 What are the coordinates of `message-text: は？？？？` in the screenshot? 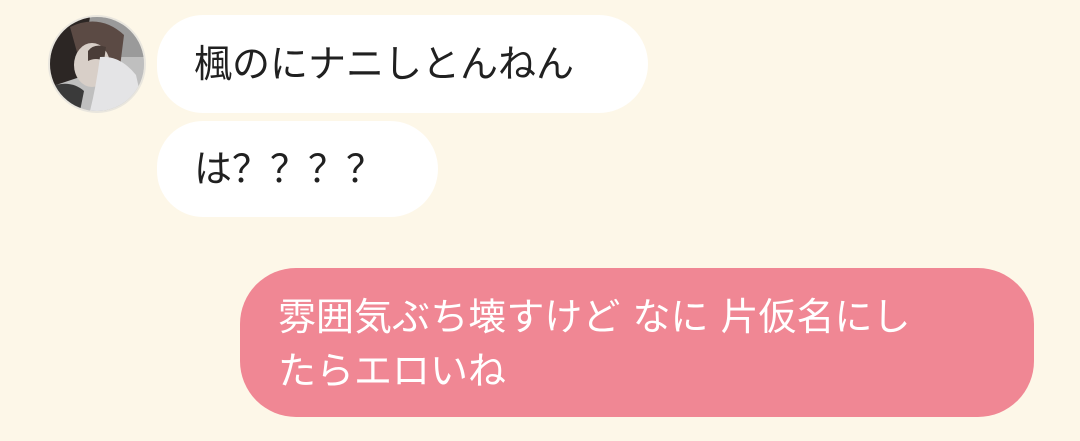 It's located at (289, 169).